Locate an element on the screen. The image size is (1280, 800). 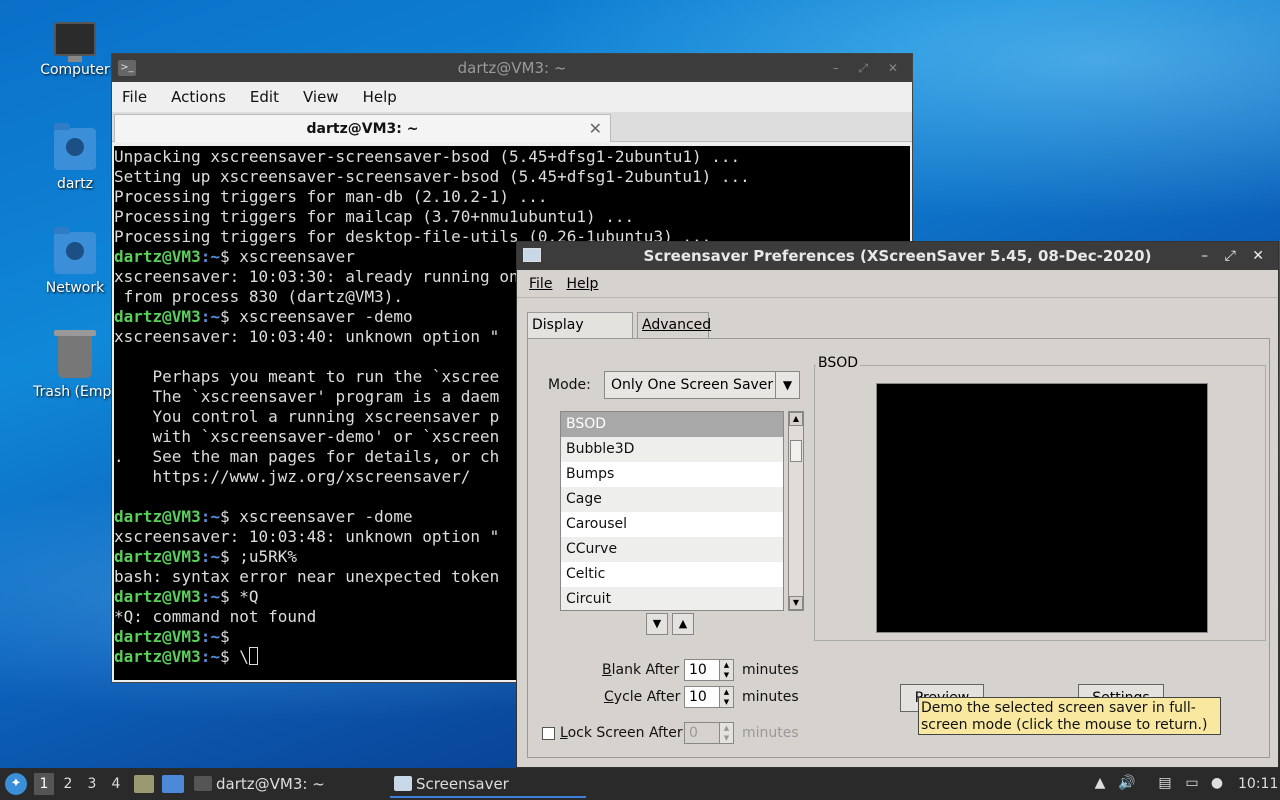
menu-view: View is located at coordinates (321, 97).